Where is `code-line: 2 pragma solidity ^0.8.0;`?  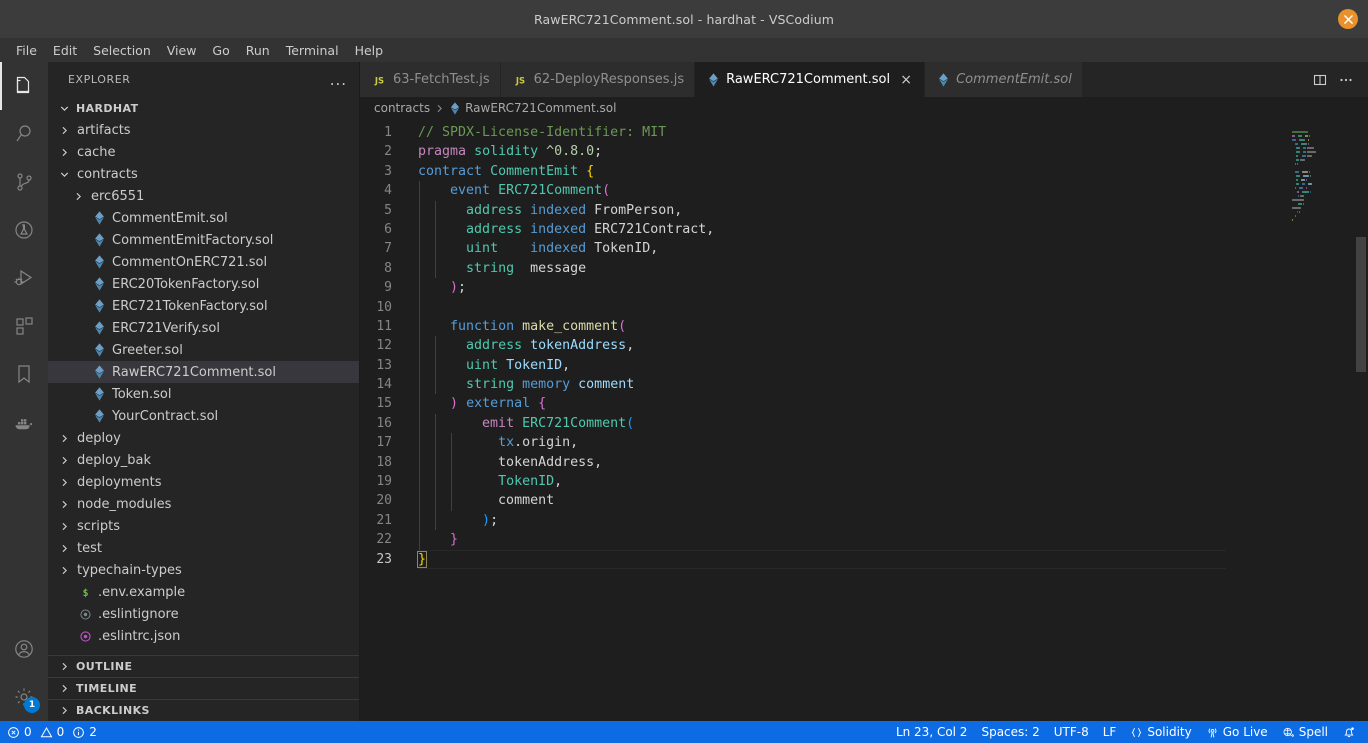 code-line: 2 pragma solidity ^0.8.0; is located at coordinates (823, 151).